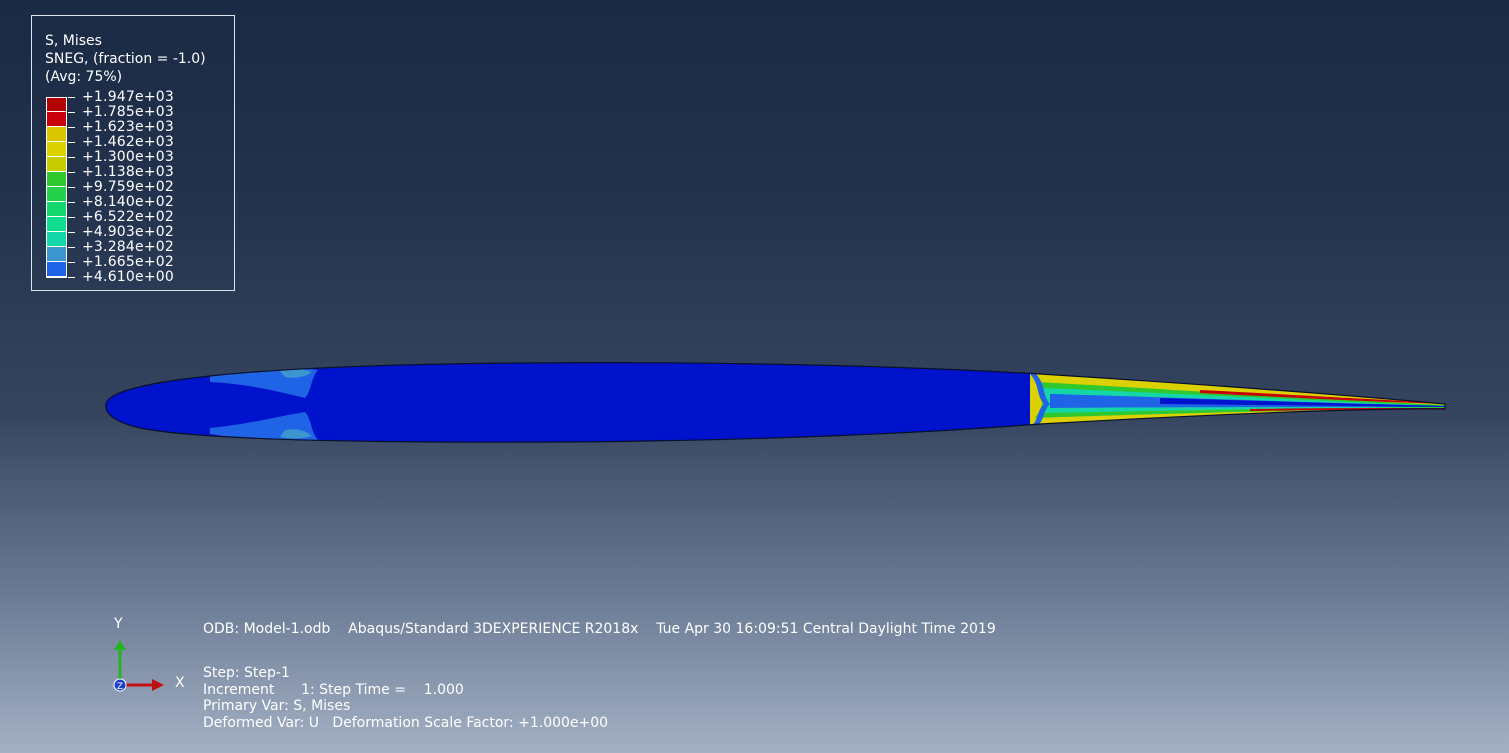 The height and width of the screenshot is (753, 1509). What do you see at coordinates (118, 624) in the screenshot?
I see `triad-y-label: Y` at bounding box center [118, 624].